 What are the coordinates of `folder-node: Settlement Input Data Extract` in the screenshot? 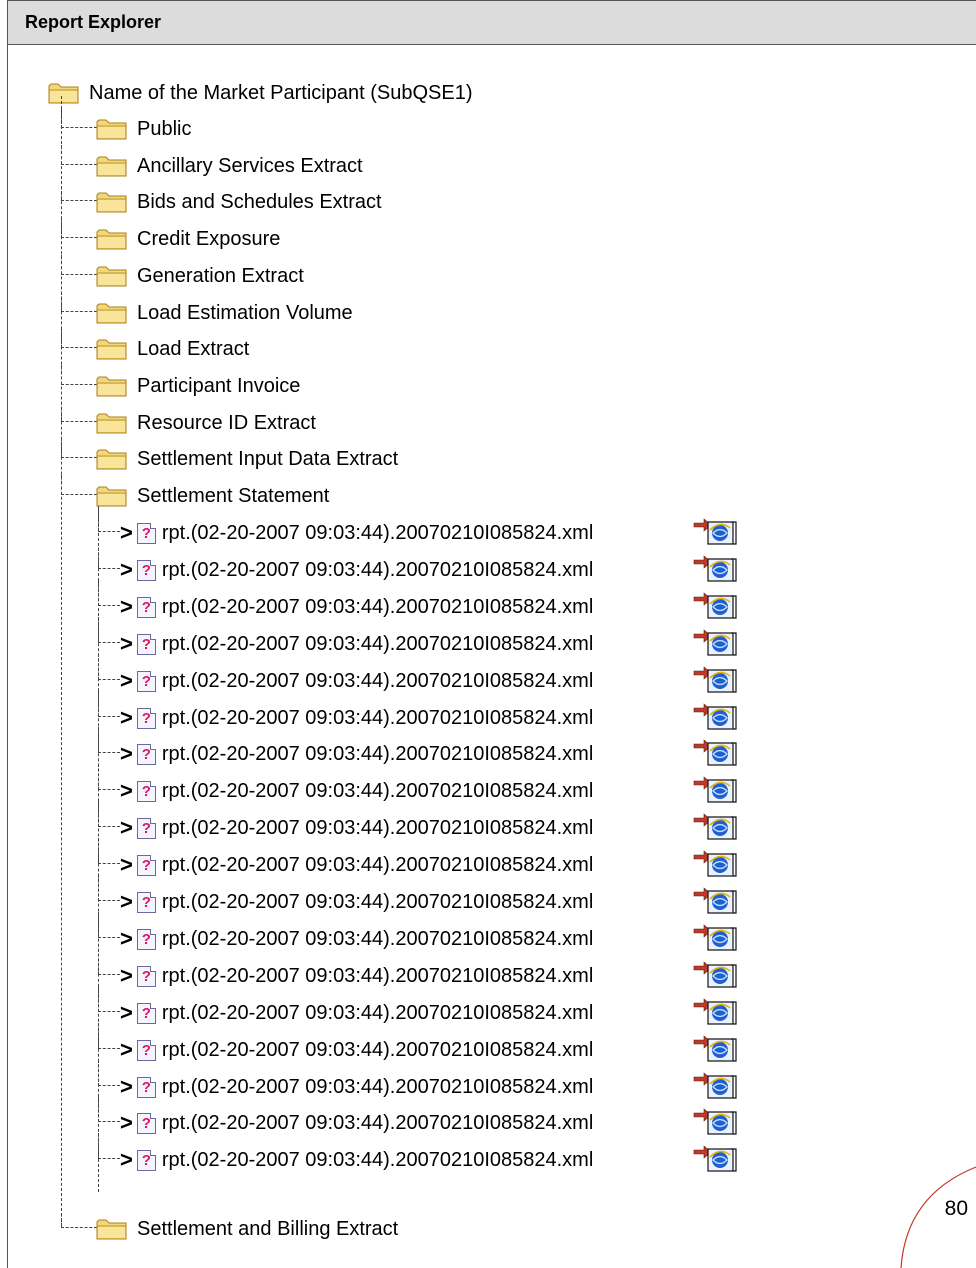 It's located at (247, 459).